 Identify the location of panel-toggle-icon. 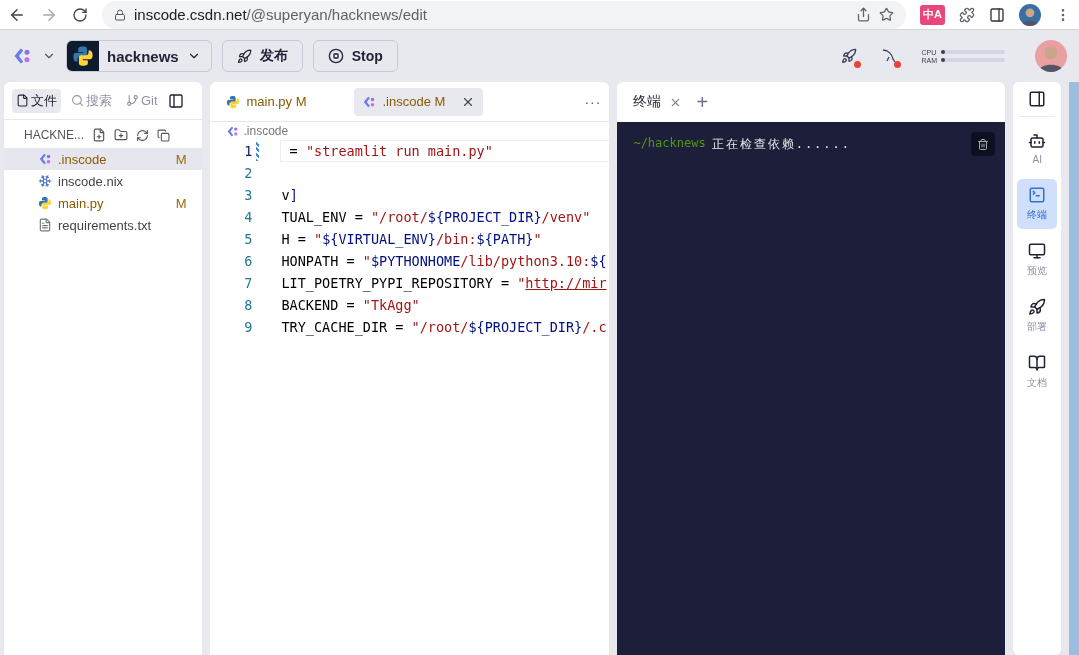
(175, 100).